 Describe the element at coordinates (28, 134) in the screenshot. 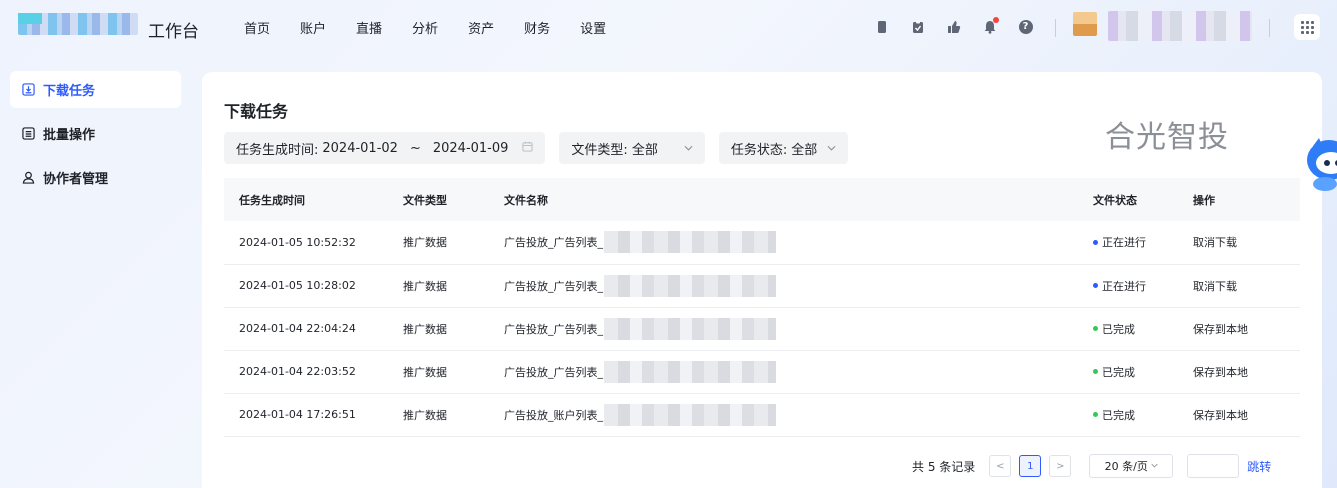

I see `list-icon` at that location.